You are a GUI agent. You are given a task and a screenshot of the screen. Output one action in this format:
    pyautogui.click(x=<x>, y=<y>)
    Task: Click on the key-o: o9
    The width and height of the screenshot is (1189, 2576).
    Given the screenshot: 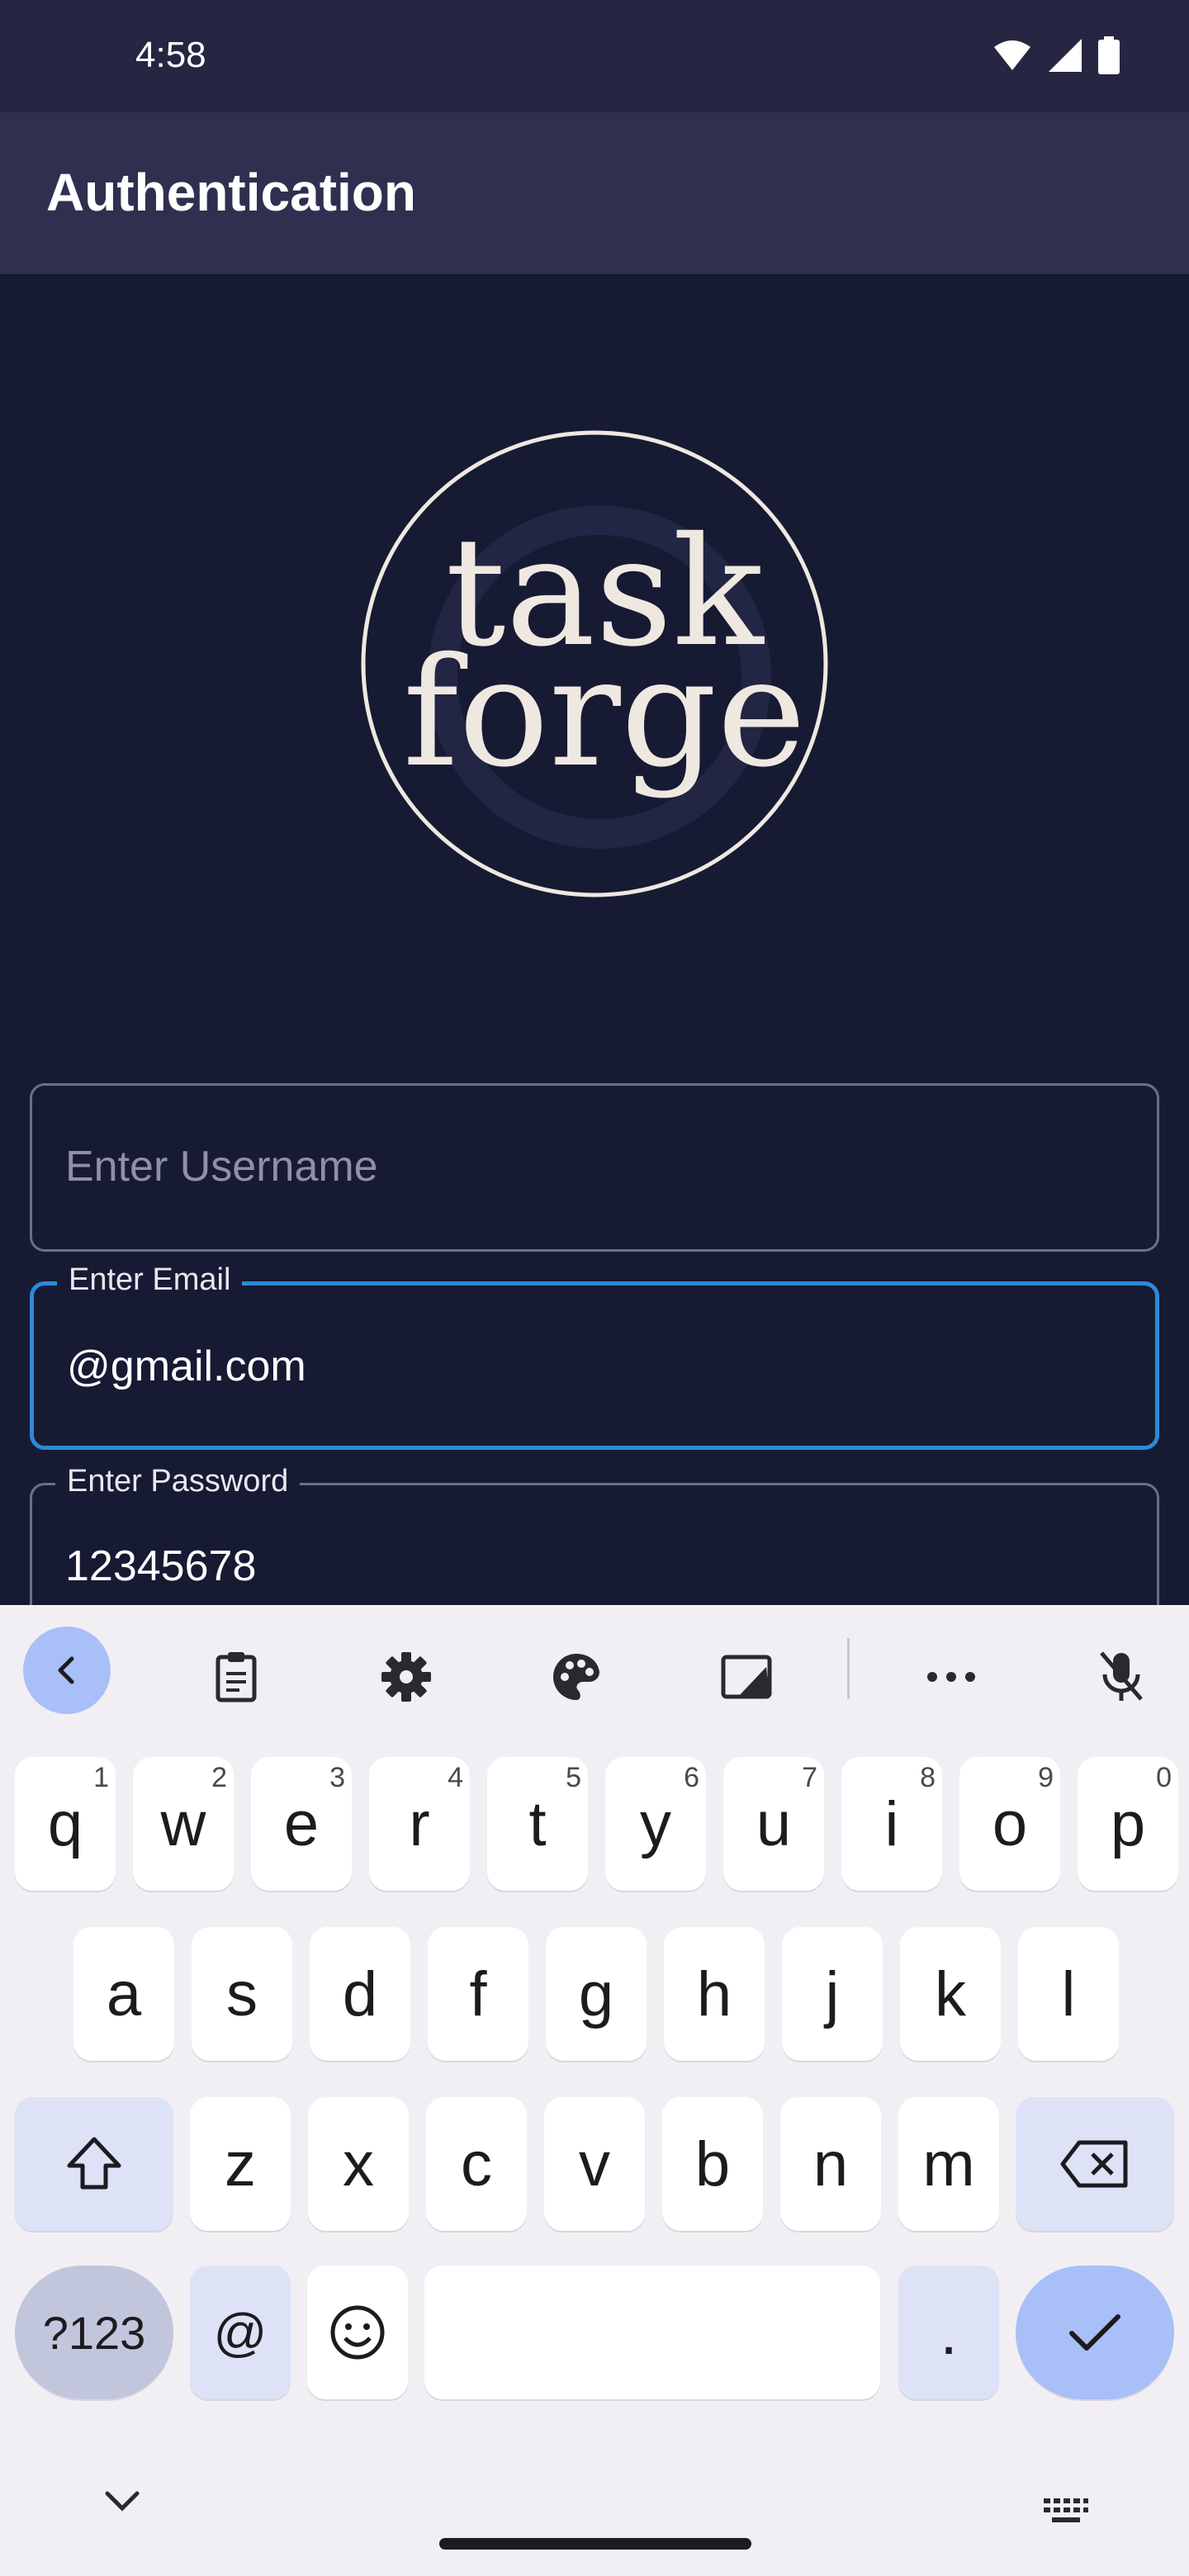 What is the action you would take?
    pyautogui.click(x=1009, y=1824)
    